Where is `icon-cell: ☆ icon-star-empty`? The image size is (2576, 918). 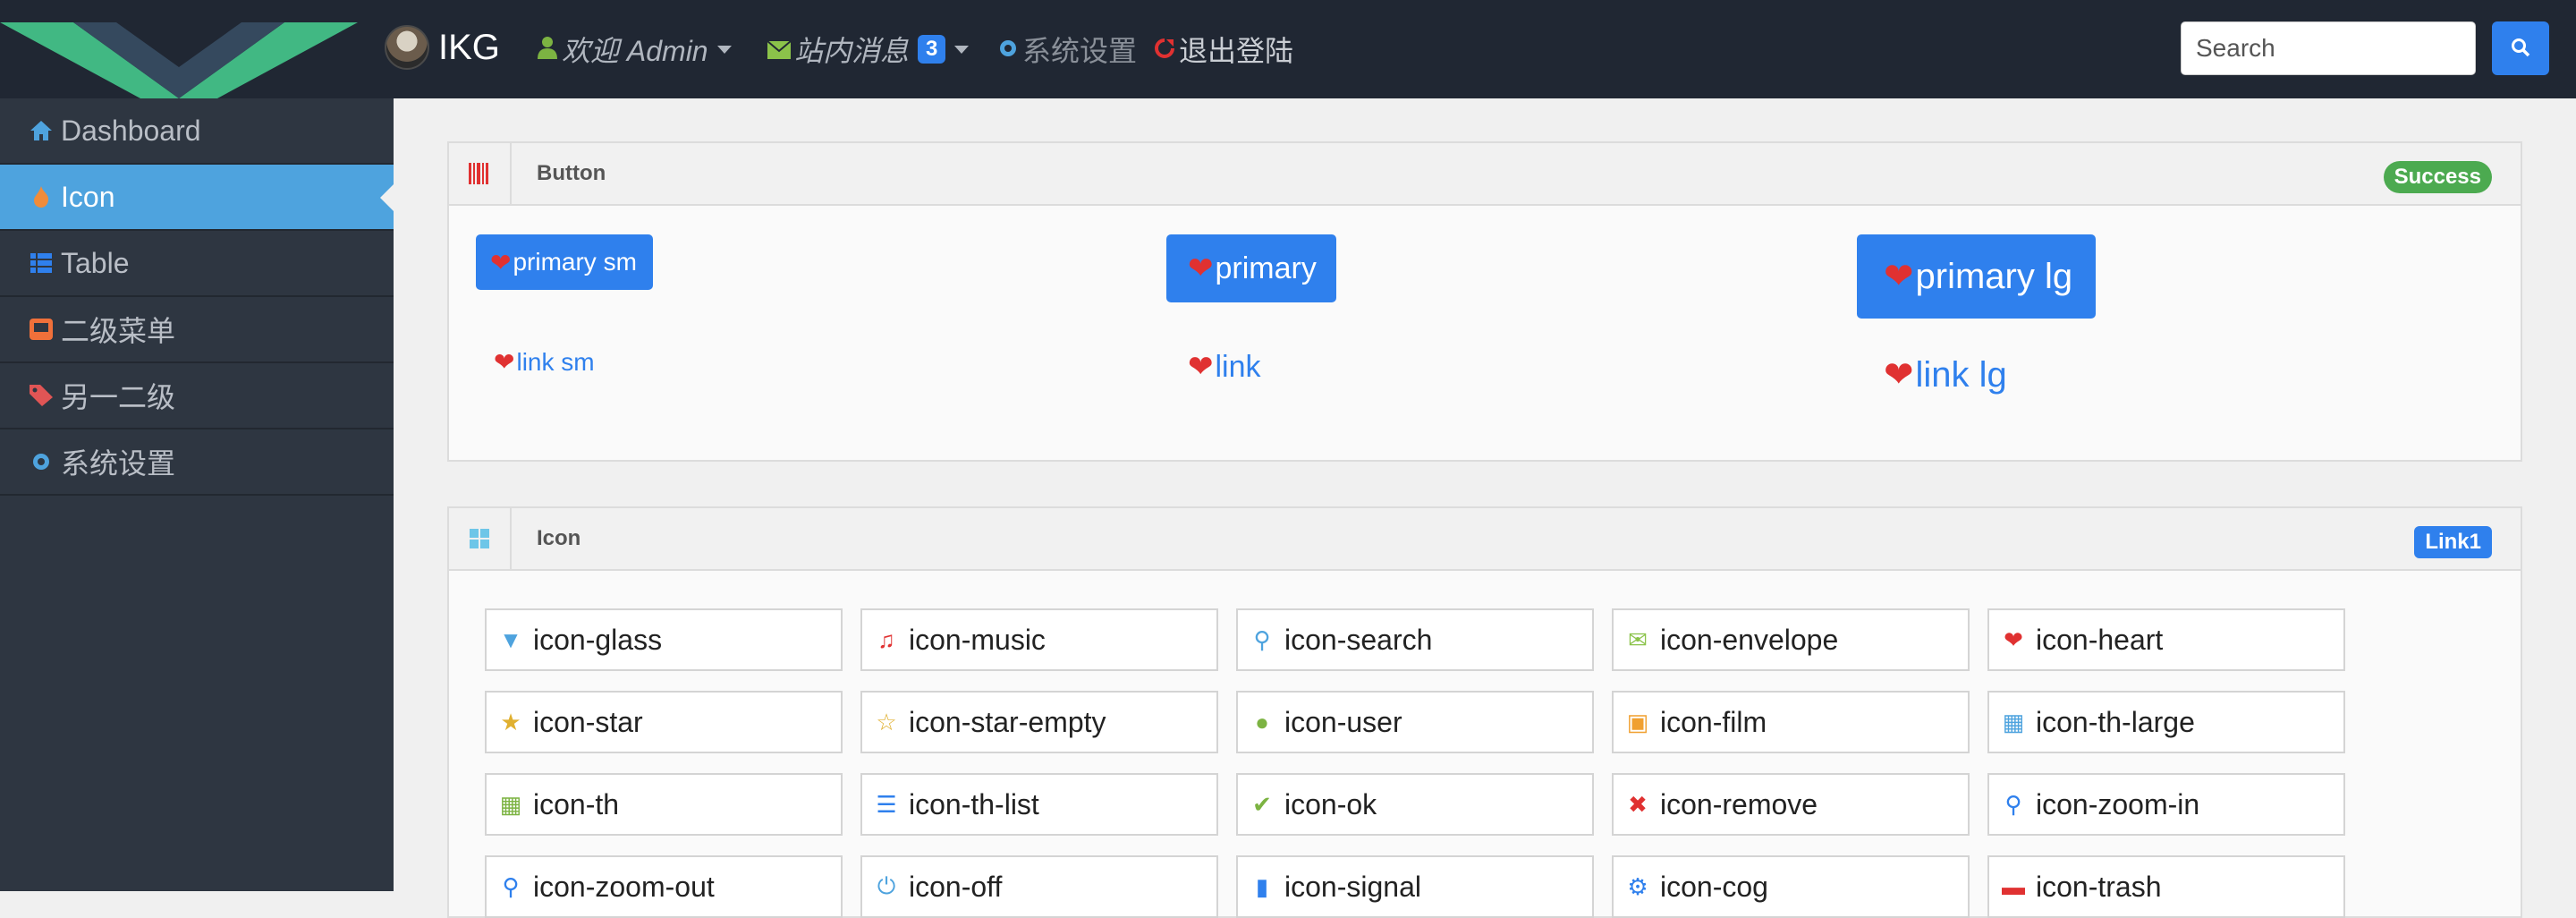 icon-cell: ☆ icon-star-empty is located at coordinates (1039, 722).